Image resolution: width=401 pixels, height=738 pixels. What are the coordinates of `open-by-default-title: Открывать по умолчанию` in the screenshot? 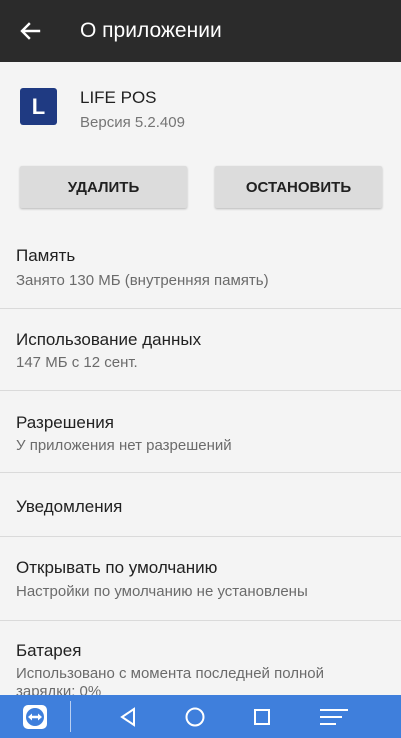 It's located at (117, 567).